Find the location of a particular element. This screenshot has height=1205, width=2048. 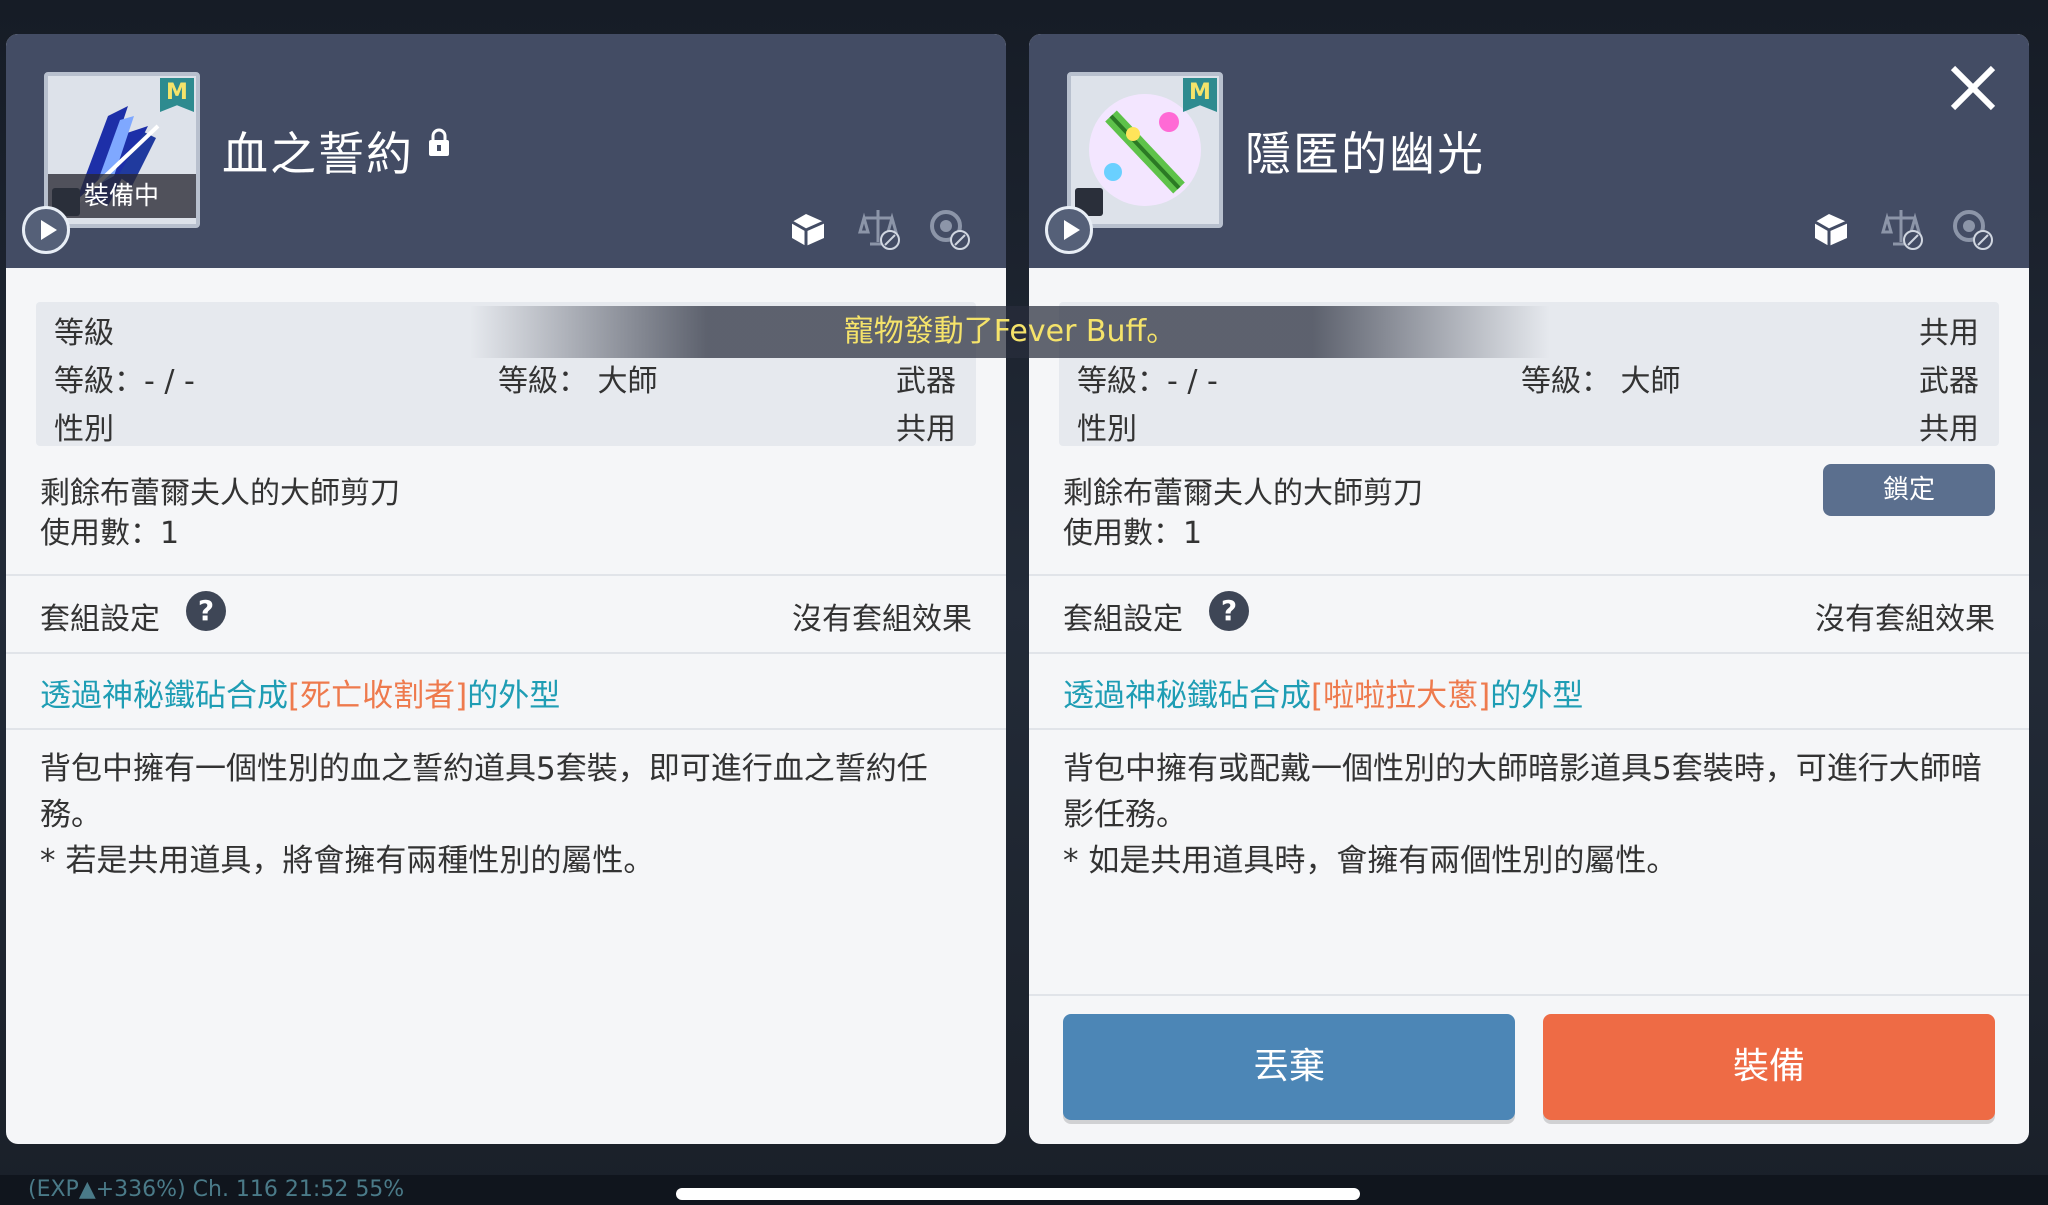

transmog-item: [啦啦拉大蔥] is located at coordinates (1401, 696).